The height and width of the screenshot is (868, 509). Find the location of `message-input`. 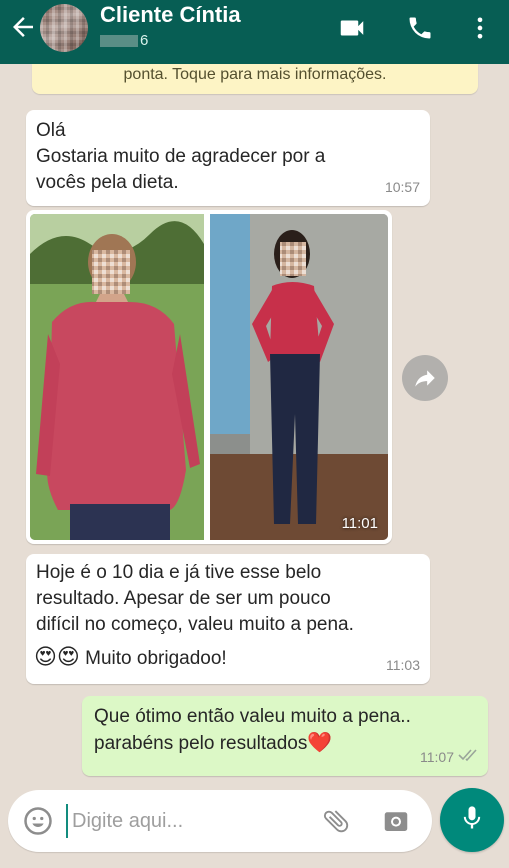

message-input is located at coordinates (186, 821).